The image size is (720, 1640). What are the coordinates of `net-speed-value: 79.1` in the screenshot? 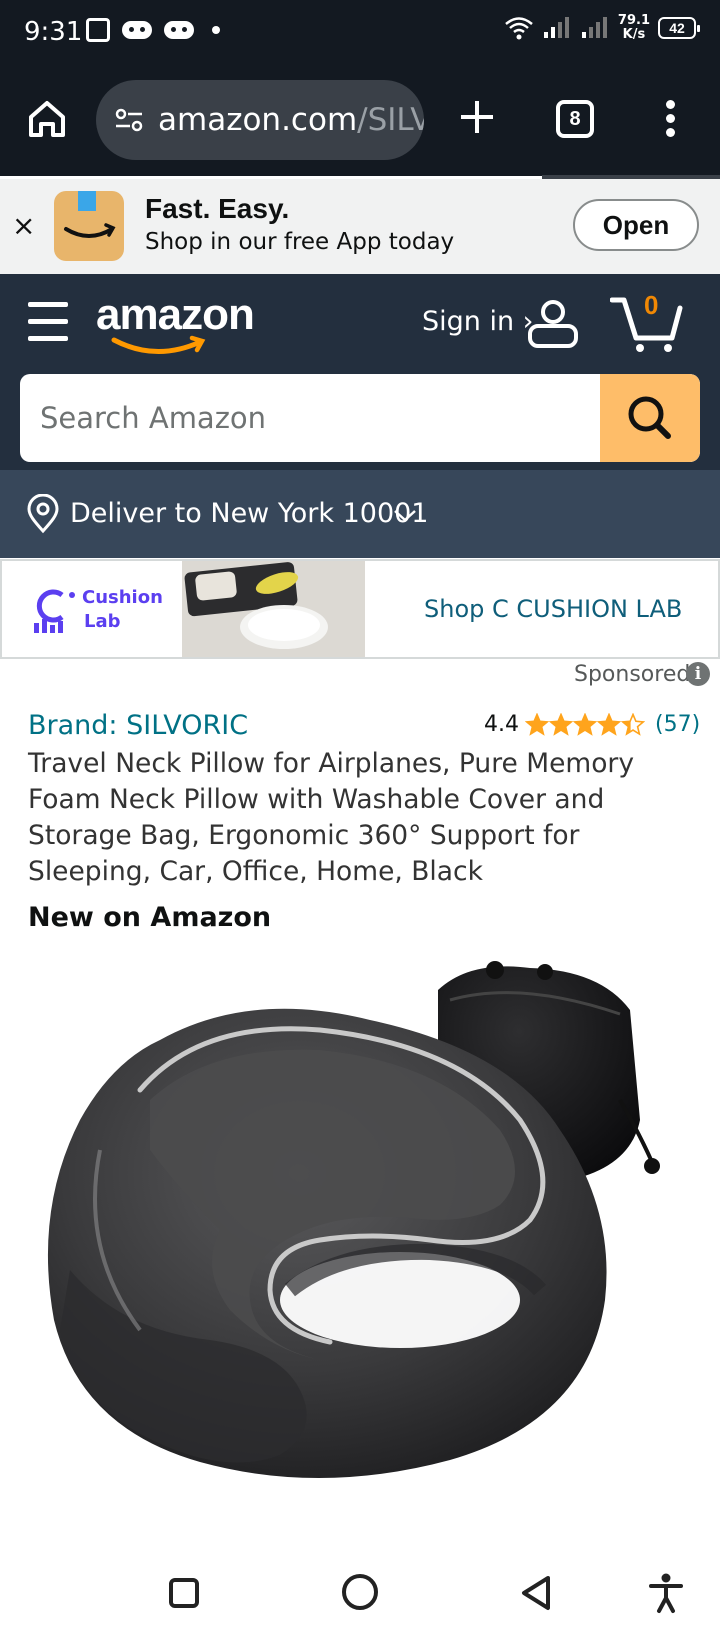 It's located at (633, 20).